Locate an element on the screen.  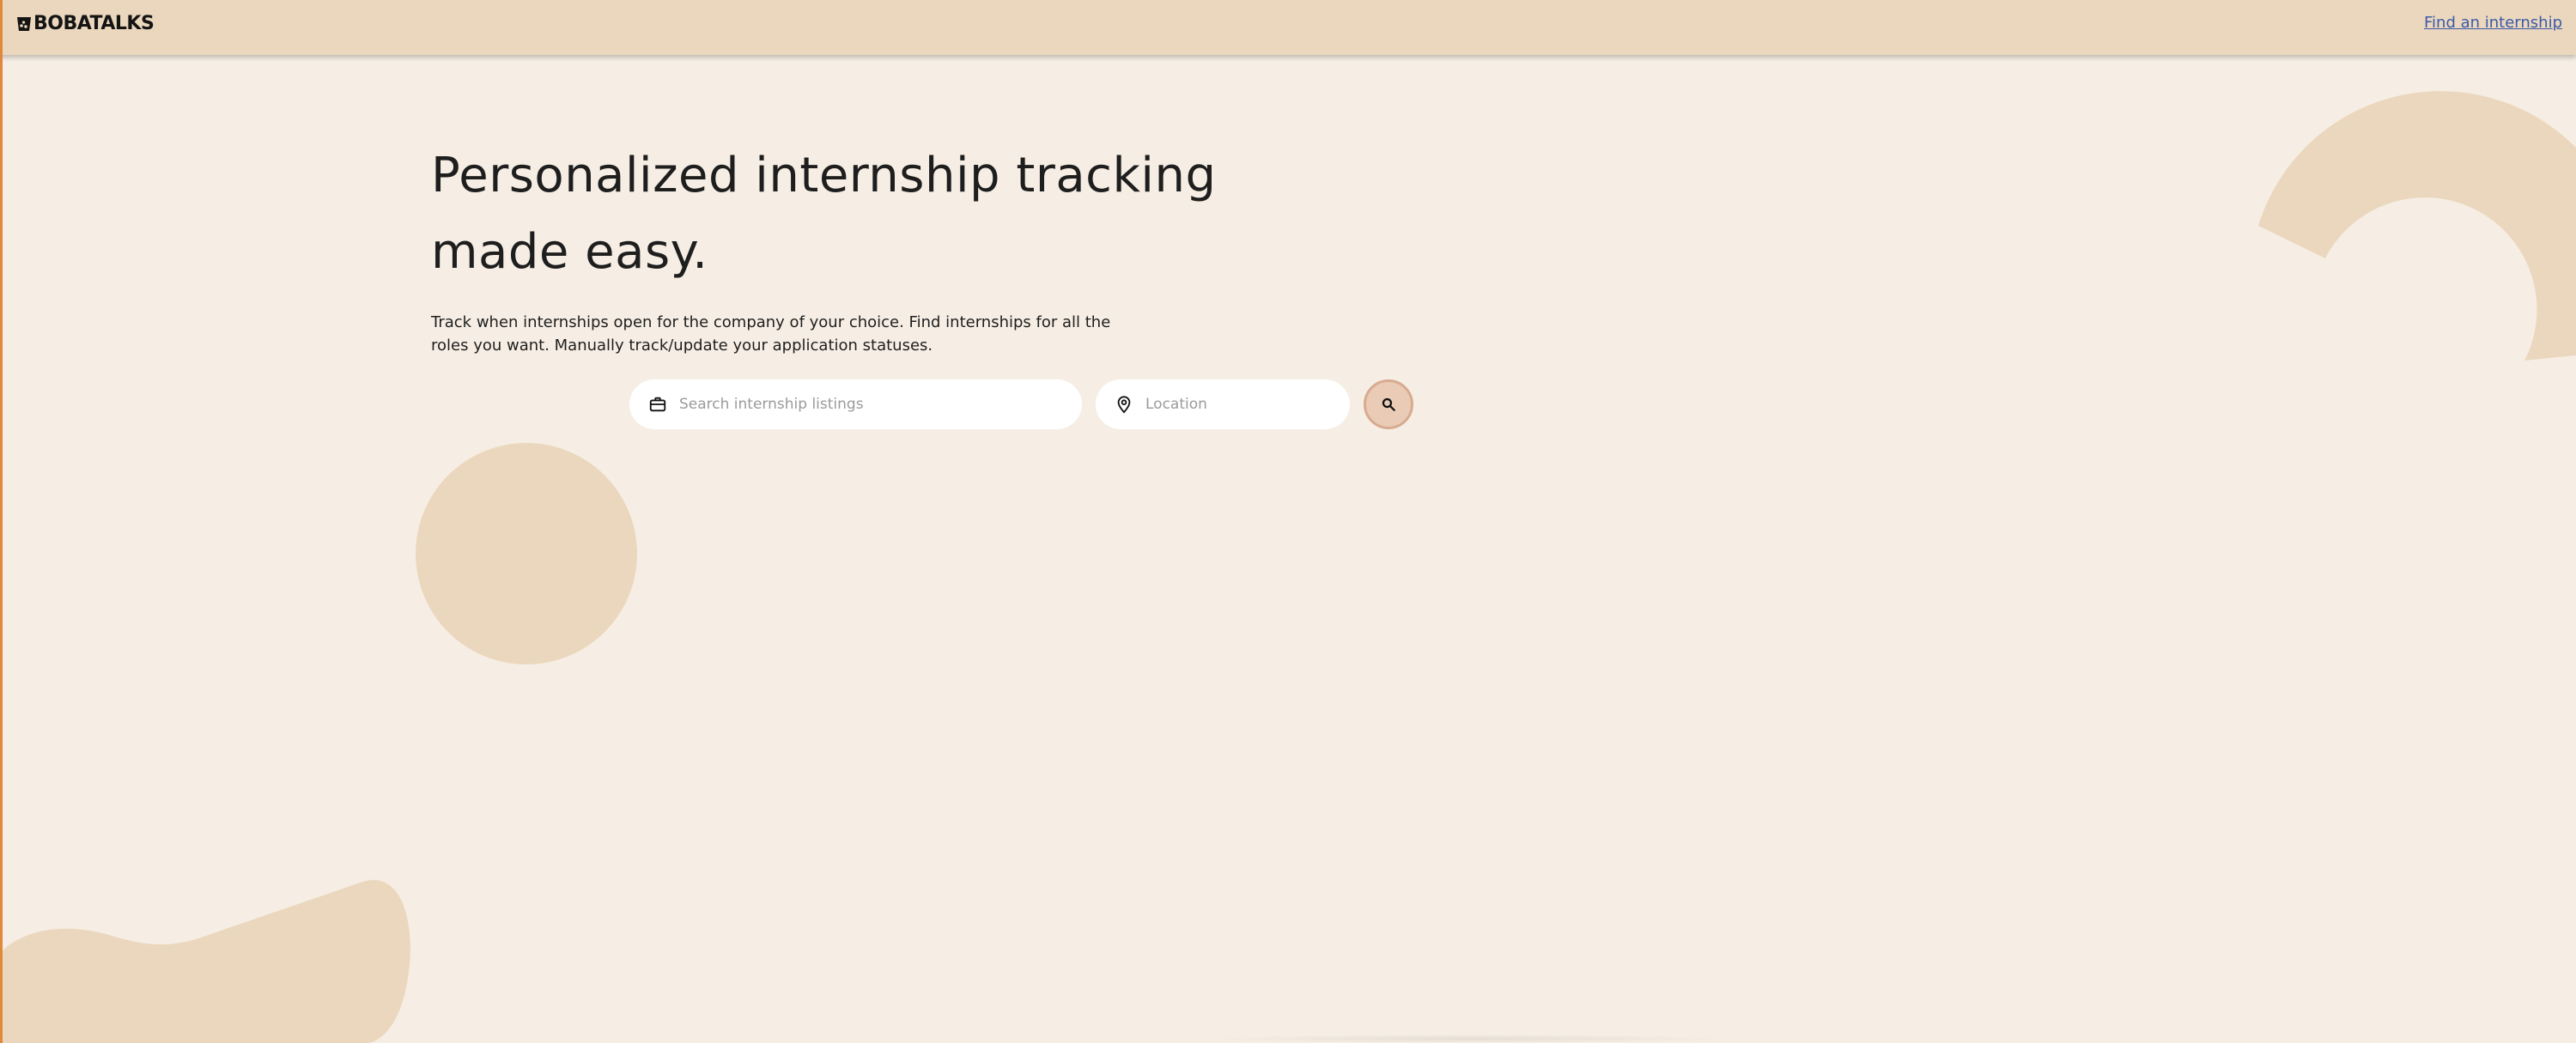
location-field is located at coordinates (1223, 404).